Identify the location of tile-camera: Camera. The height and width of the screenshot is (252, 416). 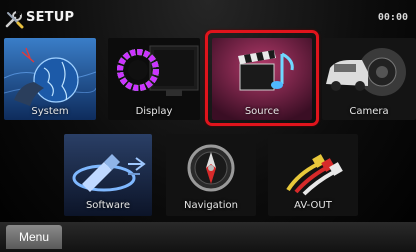
(369, 79).